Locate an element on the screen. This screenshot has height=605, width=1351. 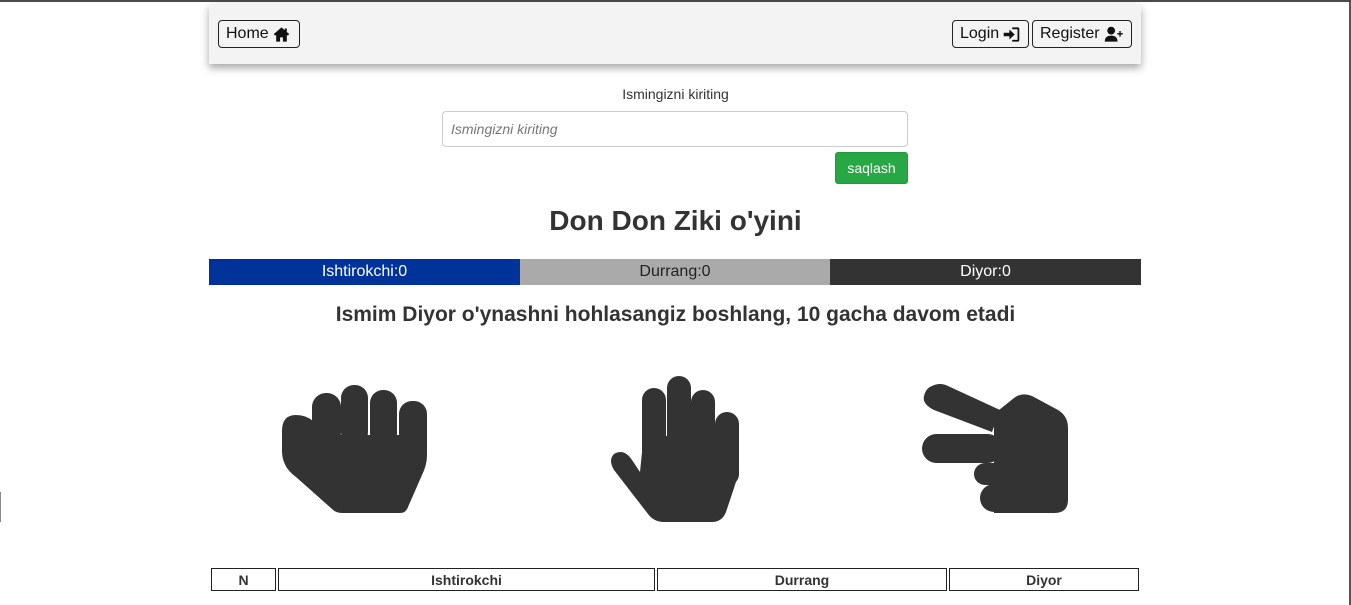
hand-rock-icon is located at coordinates (354, 449).